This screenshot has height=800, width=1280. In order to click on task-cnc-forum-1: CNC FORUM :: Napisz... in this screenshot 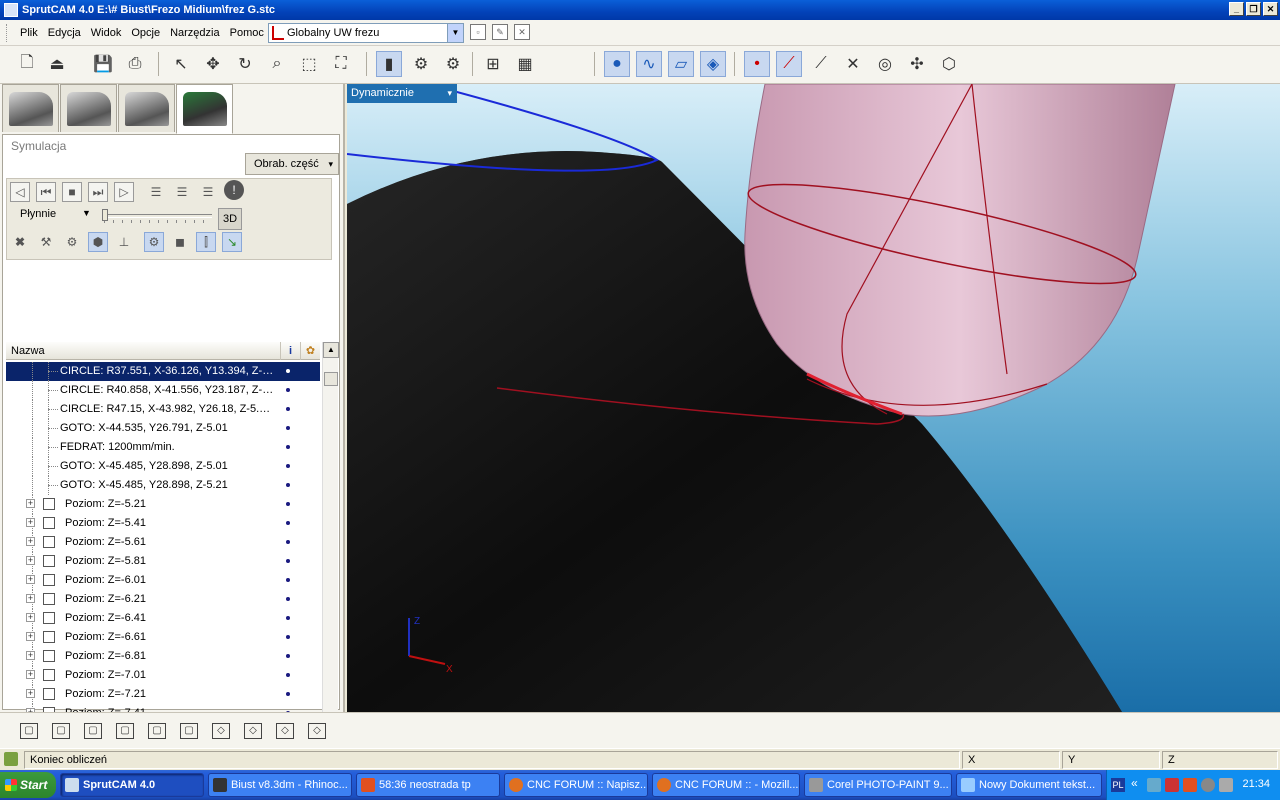, I will do `click(576, 785)`.